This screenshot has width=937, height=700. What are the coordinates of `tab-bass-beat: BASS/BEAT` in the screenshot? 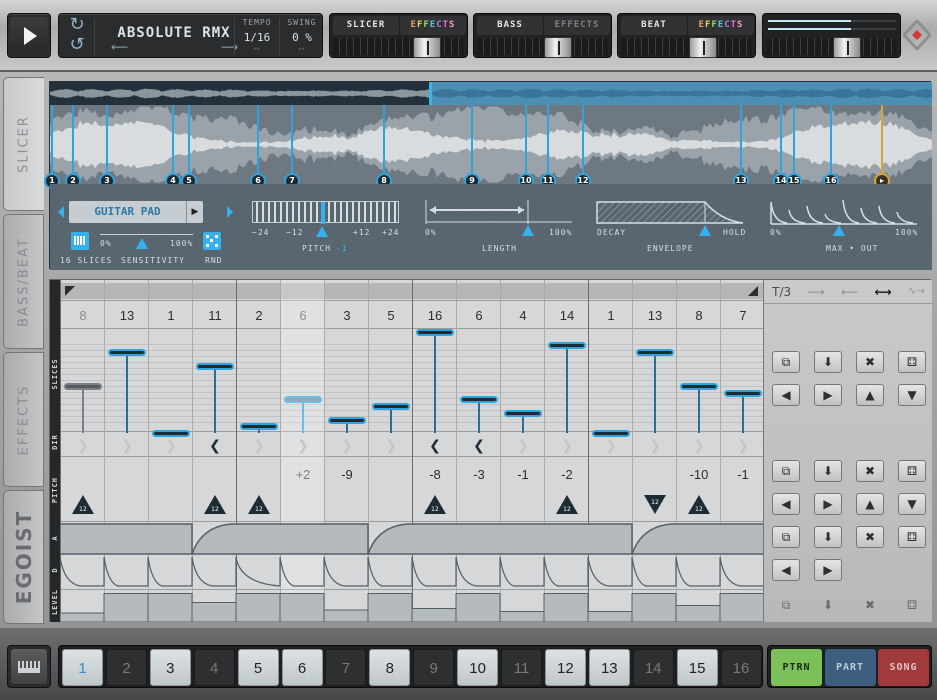 It's located at (23, 281).